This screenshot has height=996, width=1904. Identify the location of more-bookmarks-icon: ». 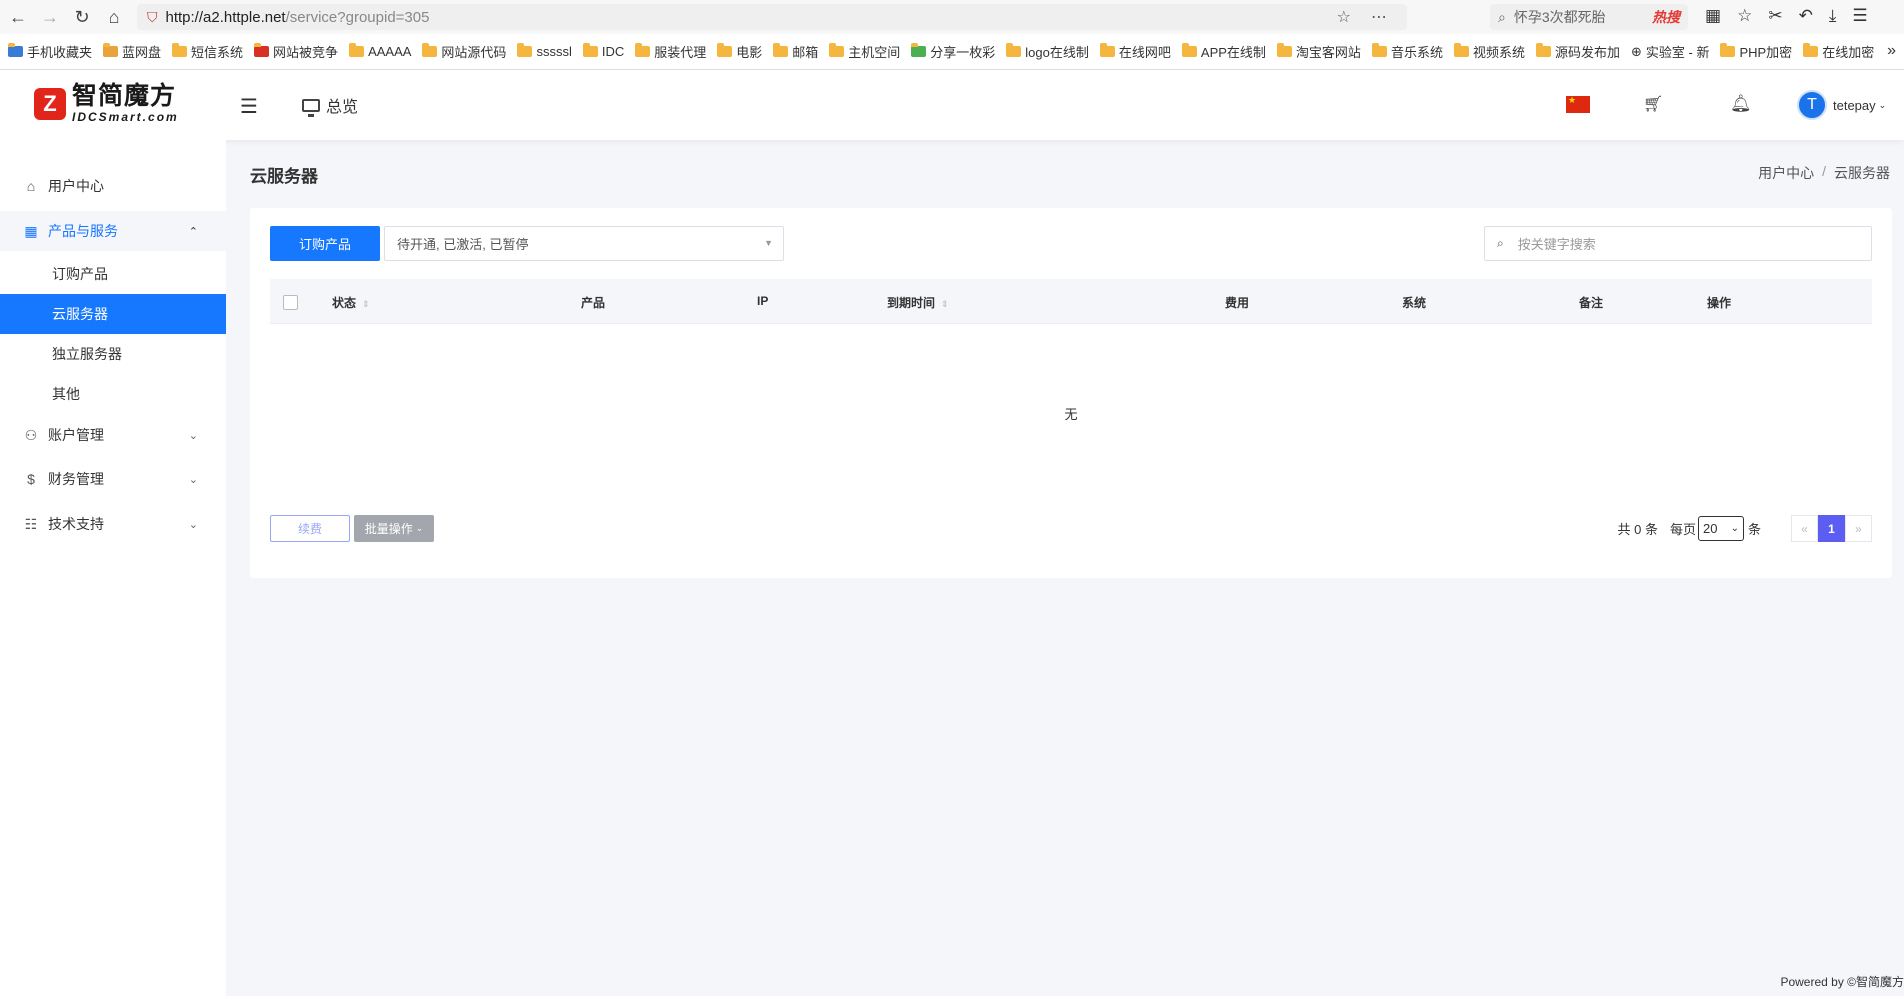
(1891, 51).